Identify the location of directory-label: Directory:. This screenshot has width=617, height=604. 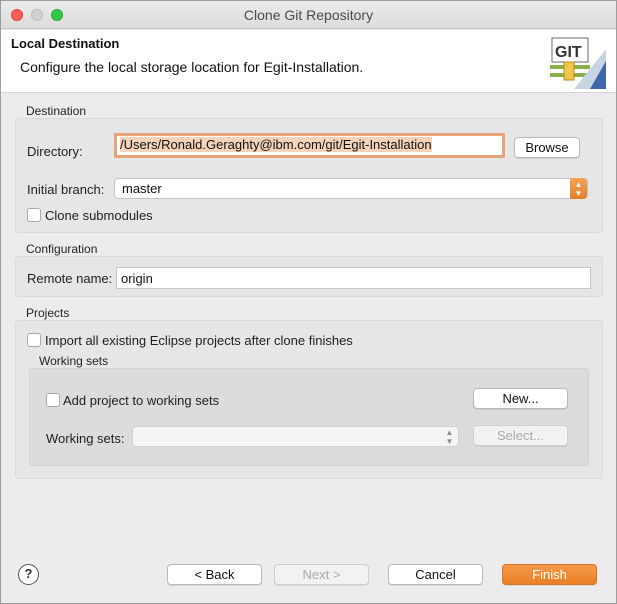
(55, 151).